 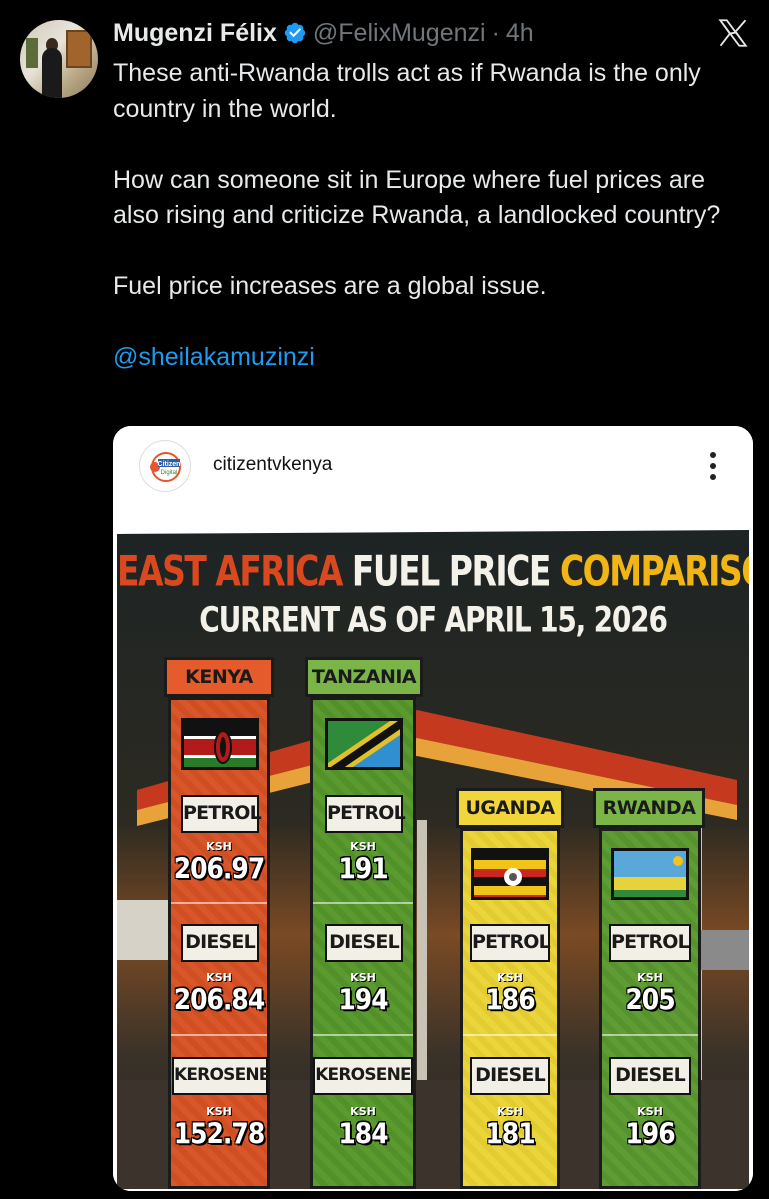 I want to click on price-value: 181, so click(x=510, y=1133).